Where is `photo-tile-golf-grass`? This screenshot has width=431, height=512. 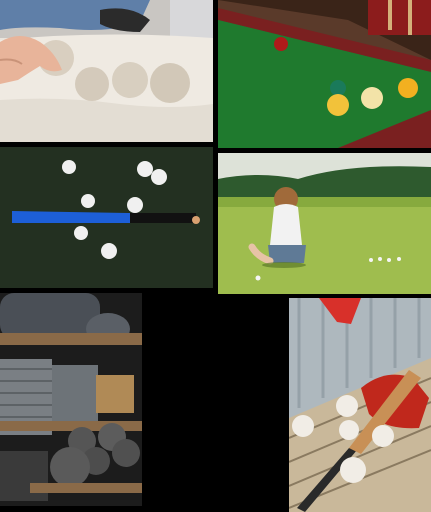
photo-tile-golf-grass is located at coordinates (106, 217).